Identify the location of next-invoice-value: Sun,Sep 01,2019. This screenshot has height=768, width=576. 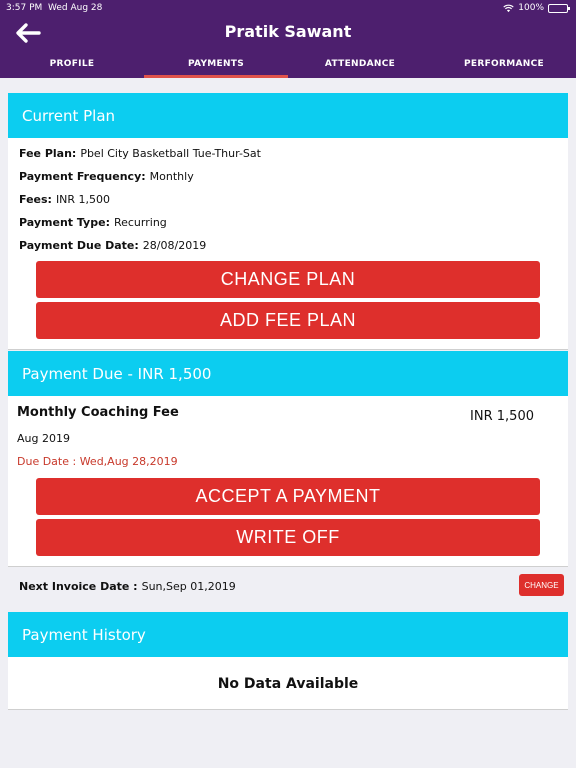
(188, 586).